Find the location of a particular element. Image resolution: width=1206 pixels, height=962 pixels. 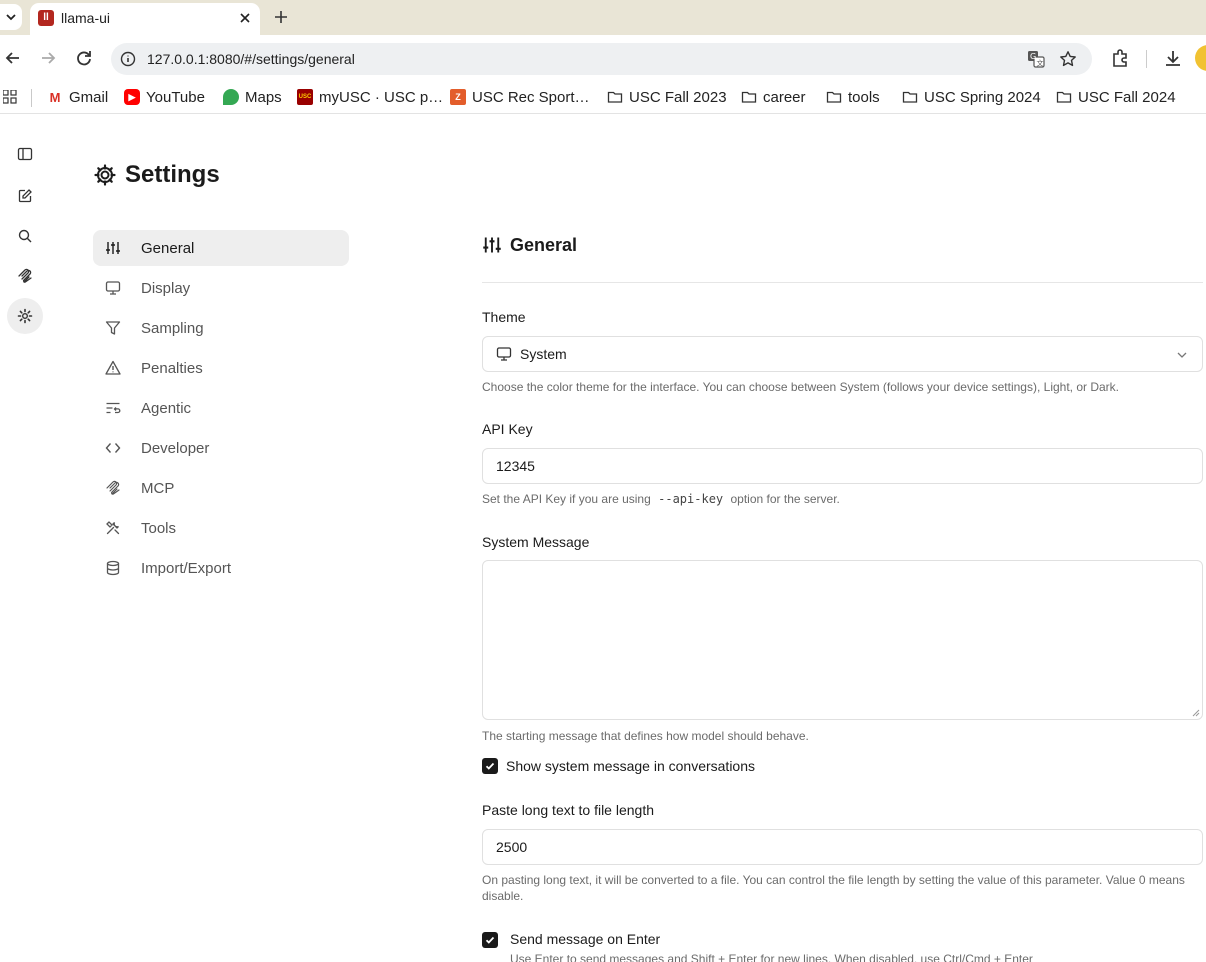

bookmarks-separator is located at coordinates (31, 98).